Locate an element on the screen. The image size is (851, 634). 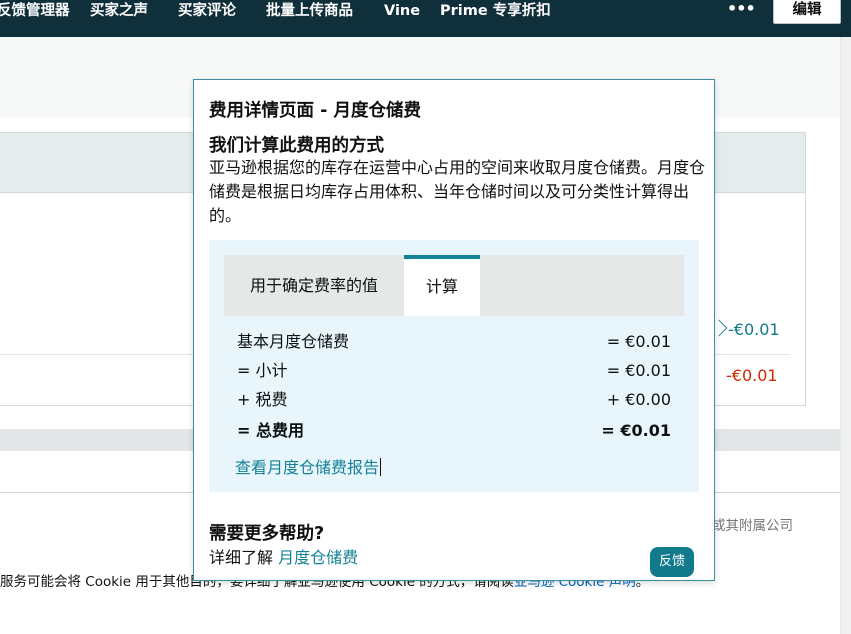
help-text: 详细了解 月度仓储费 is located at coordinates (283, 556).